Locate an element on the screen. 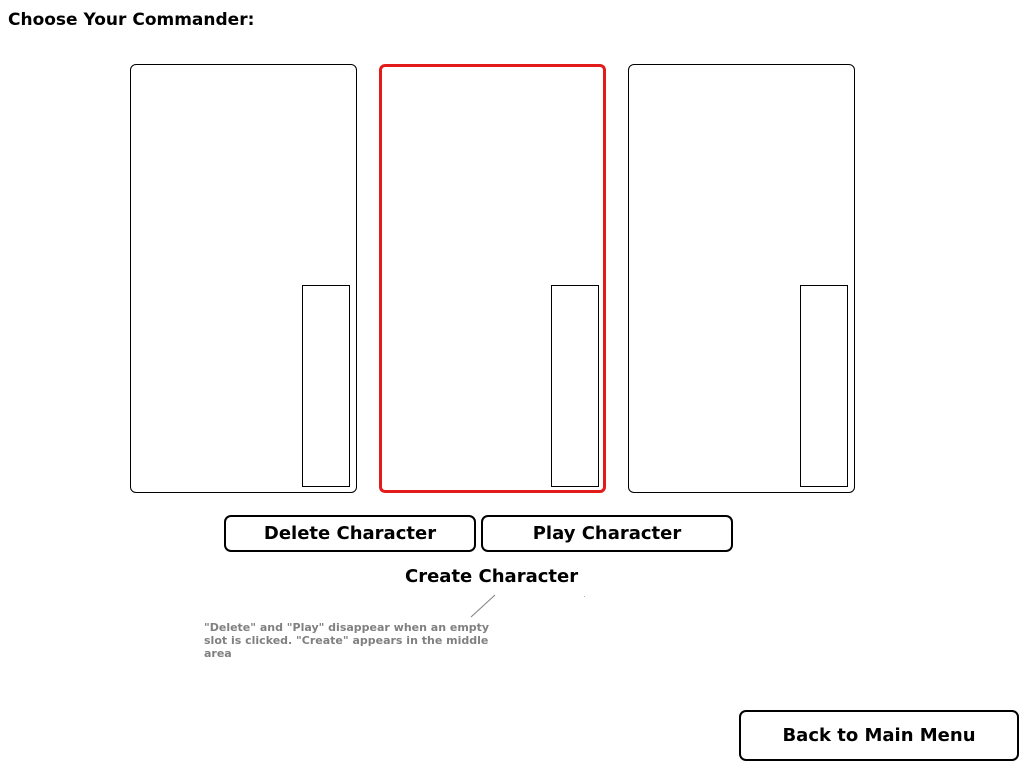 The height and width of the screenshot is (768, 1024). character-slot-2-selected is located at coordinates (492, 278).